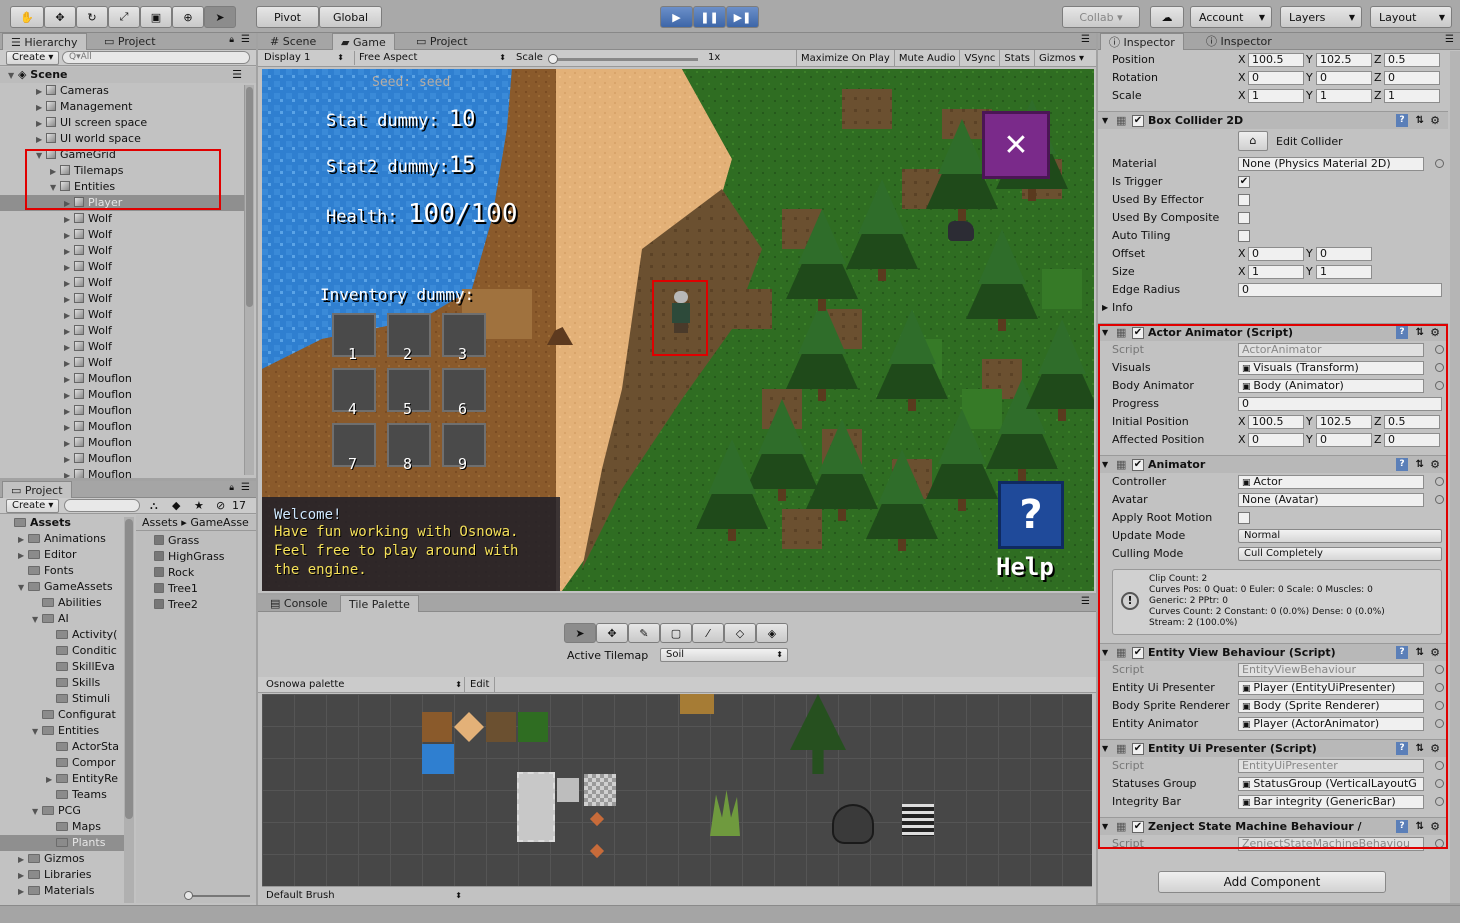 Image resolution: width=1460 pixels, height=923 pixels. What do you see at coordinates (724, 655) in the screenshot?
I see `active-tilemap-dropdown: Soil ⬍` at bounding box center [724, 655].